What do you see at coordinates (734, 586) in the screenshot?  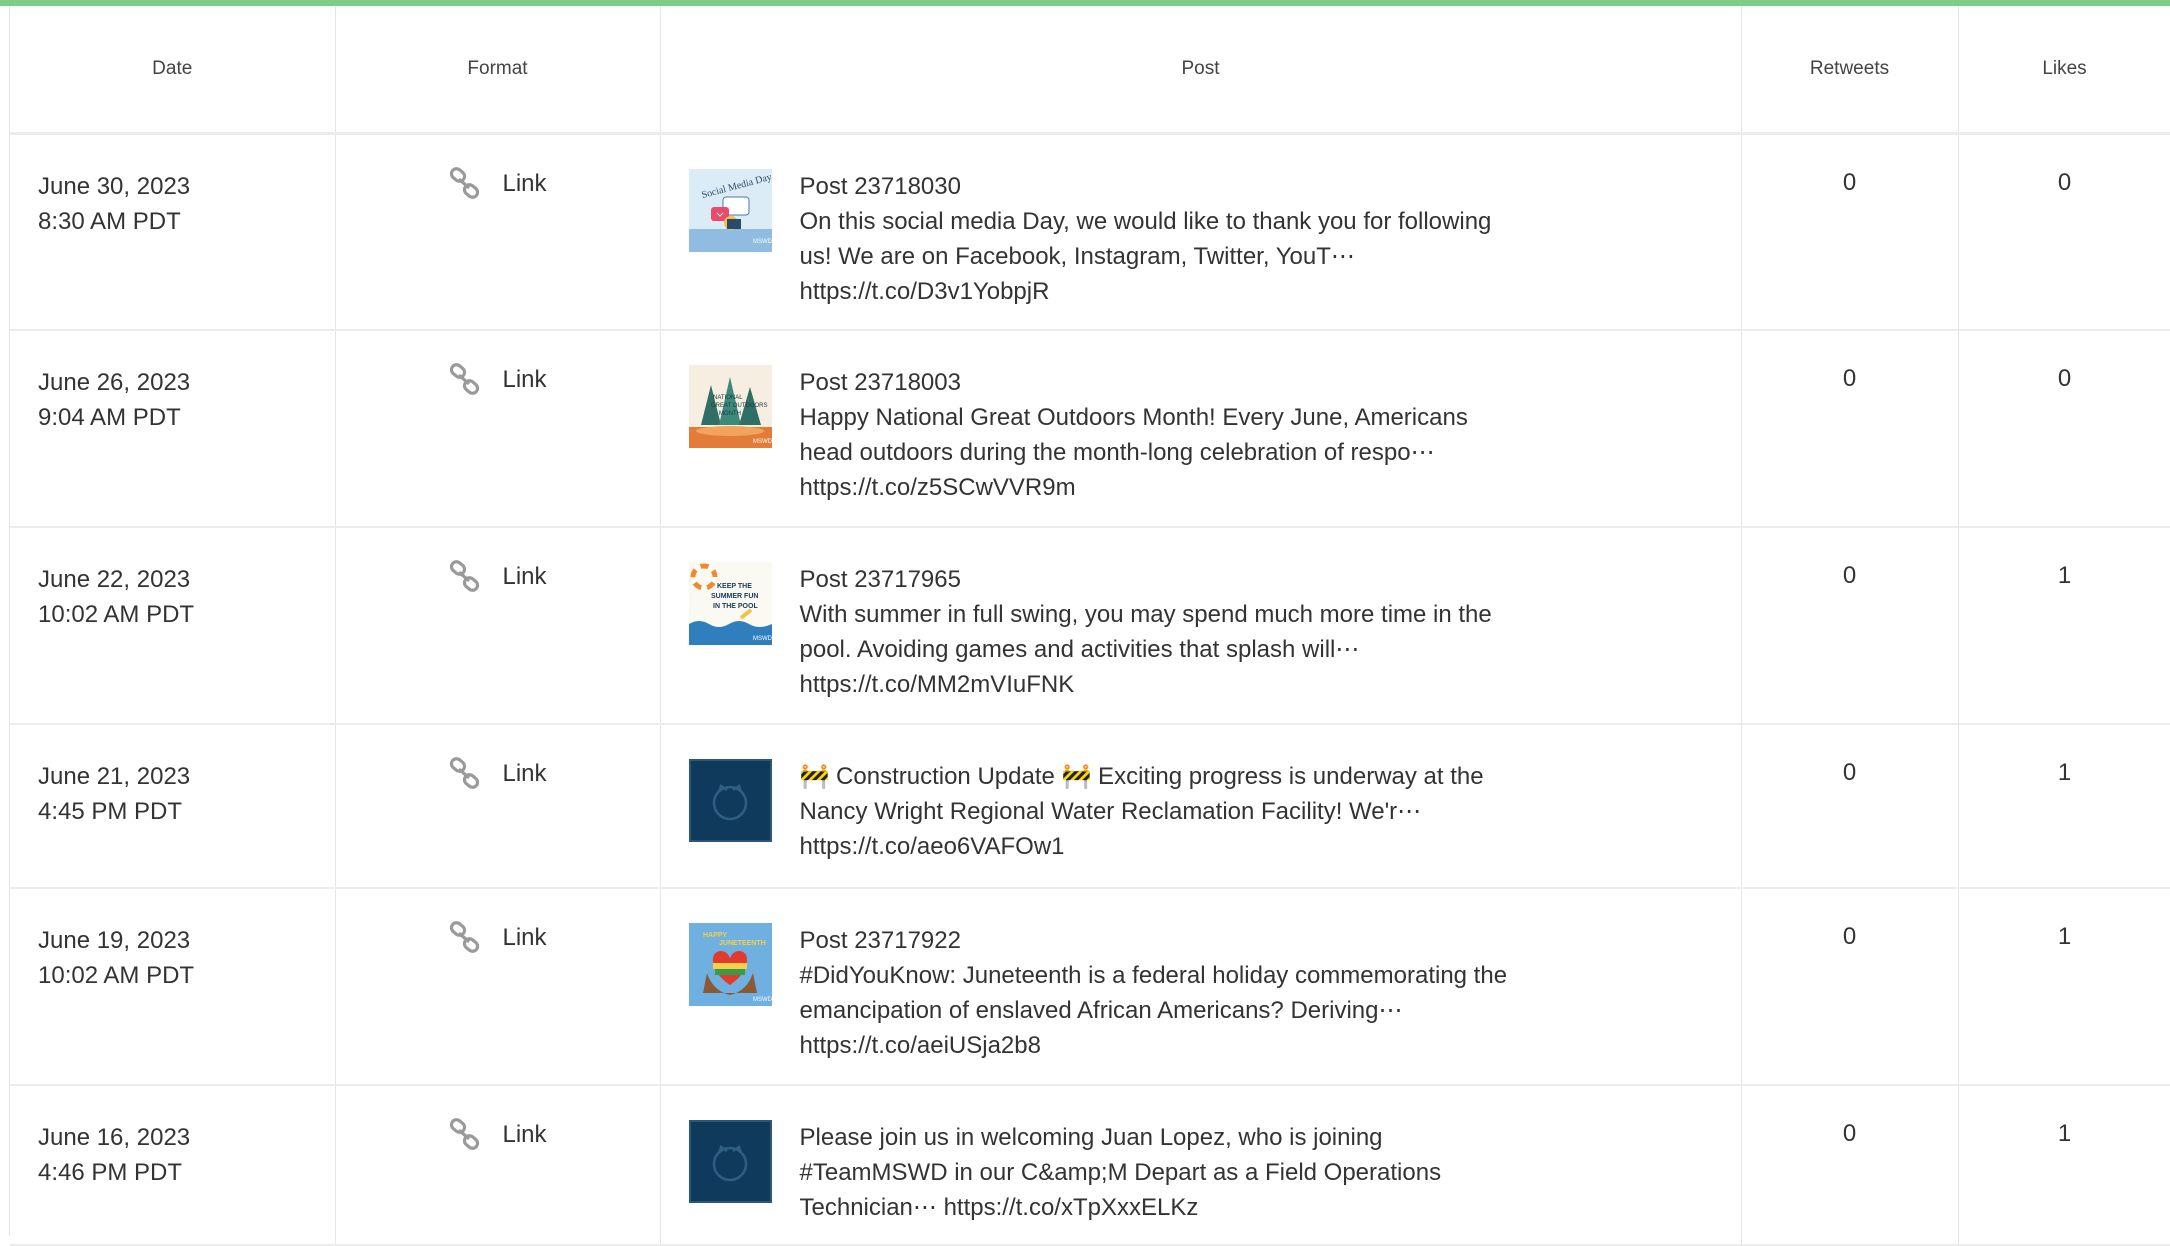 I see `svg-text: KEEP THE` at bounding box center [734, 586].